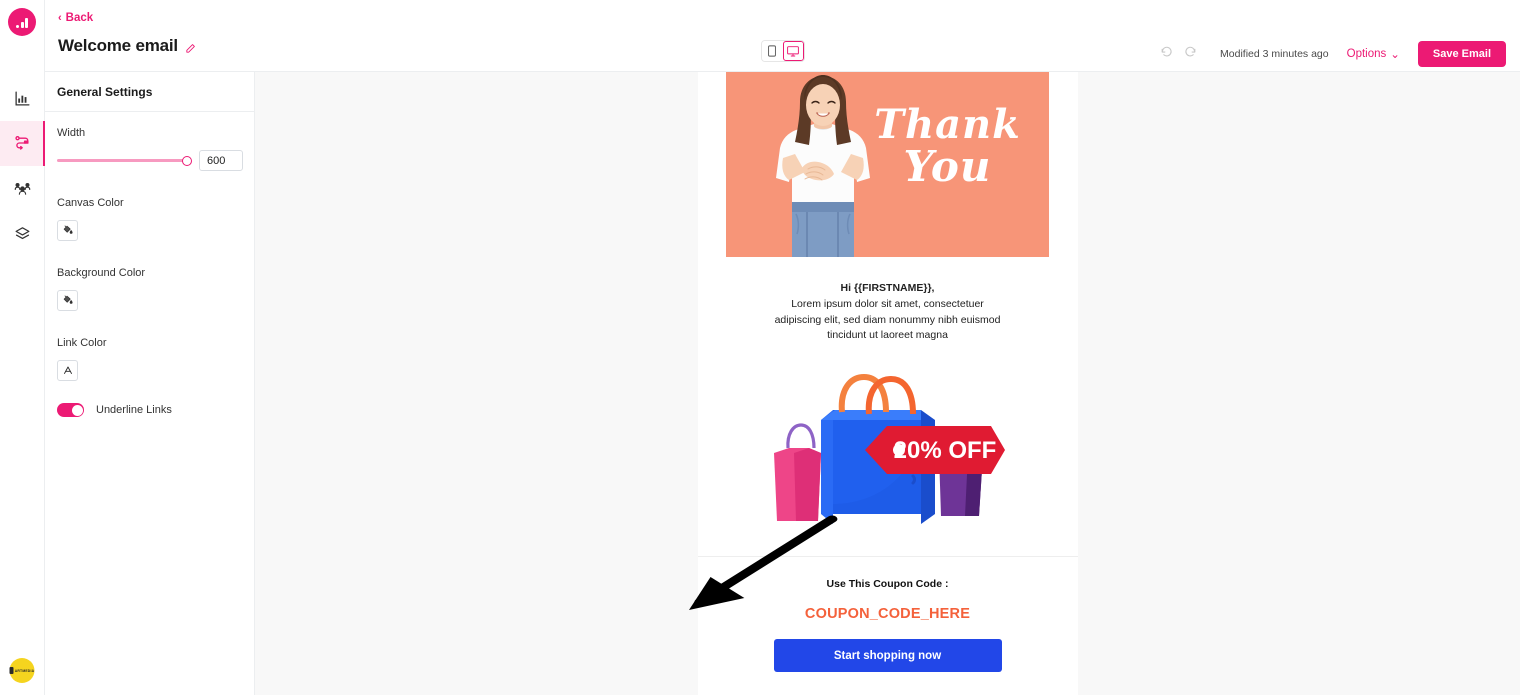 Image resolution: width=1520 pixels, height=695 pixels. What do you see at coordinates (947, 166) in the screenshot?
I see `hero-script-line2: You` at bounding box center [947, 166].